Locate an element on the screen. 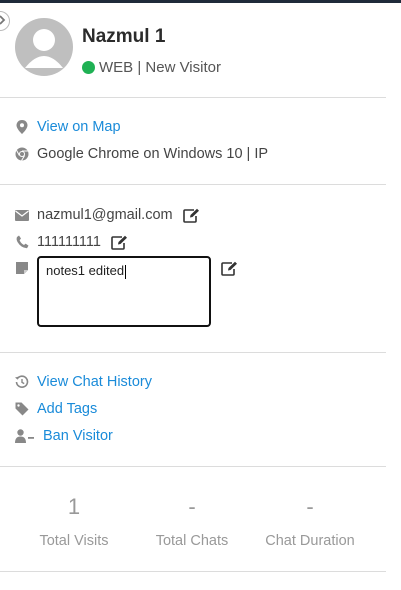  total-chats-value: - is located at coordinates (192, 506).